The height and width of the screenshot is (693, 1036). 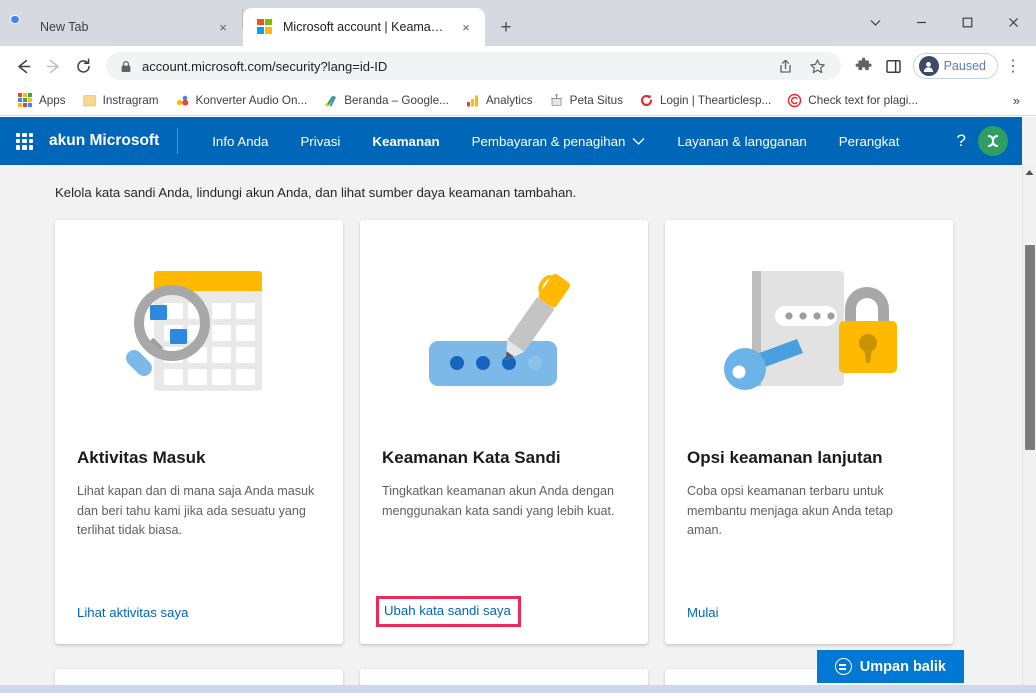 I want to click on calendar-magnifier-icon, so click(x=199, y=334).